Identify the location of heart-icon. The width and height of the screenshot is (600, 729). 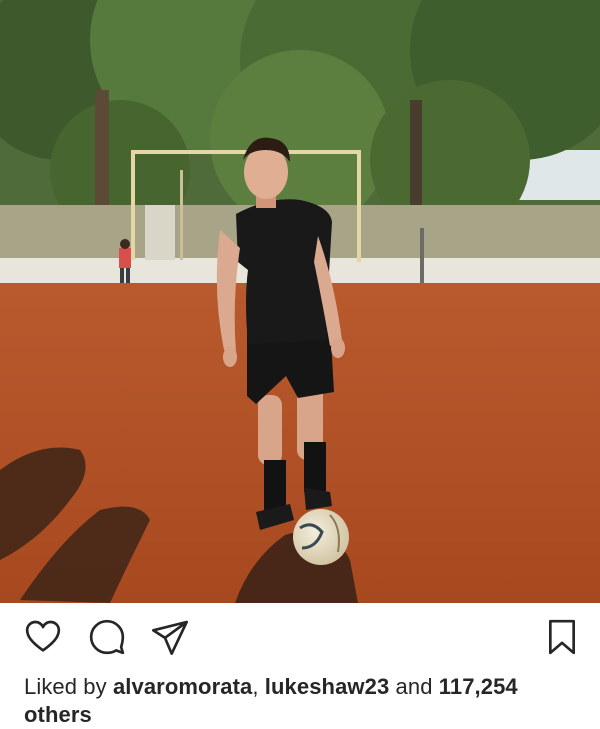
(43, 637).